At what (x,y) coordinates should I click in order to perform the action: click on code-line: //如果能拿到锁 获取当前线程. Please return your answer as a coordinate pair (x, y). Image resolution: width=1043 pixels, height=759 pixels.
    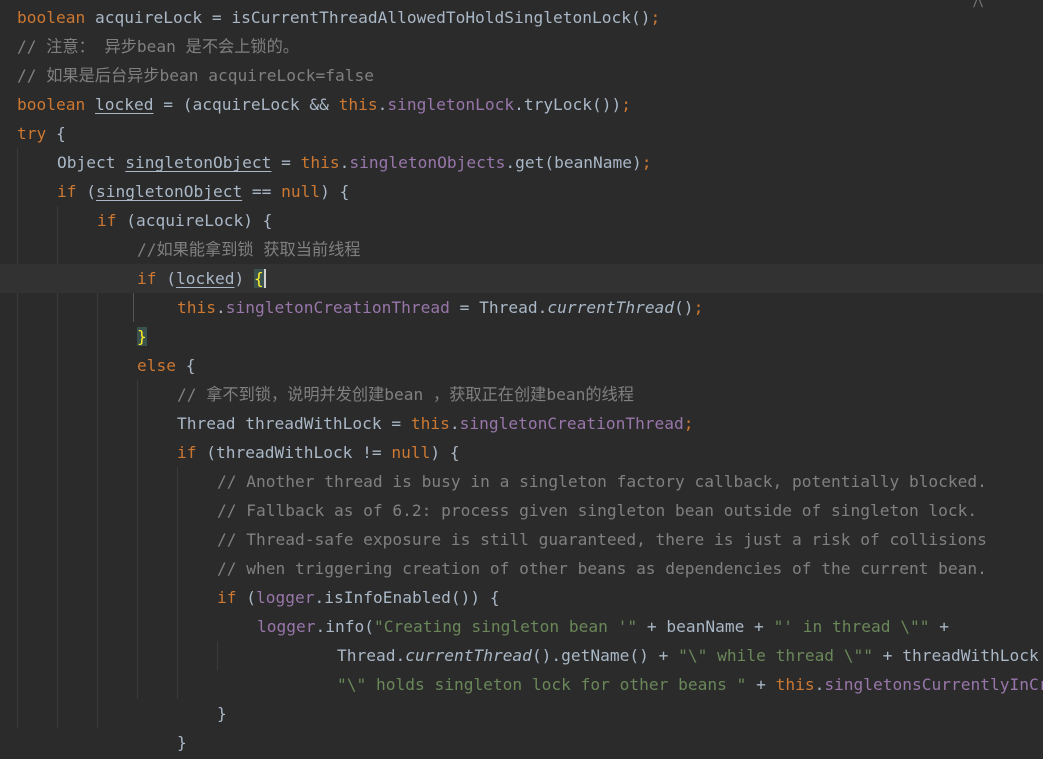
    Looking at the image, I should click on (521, 249).